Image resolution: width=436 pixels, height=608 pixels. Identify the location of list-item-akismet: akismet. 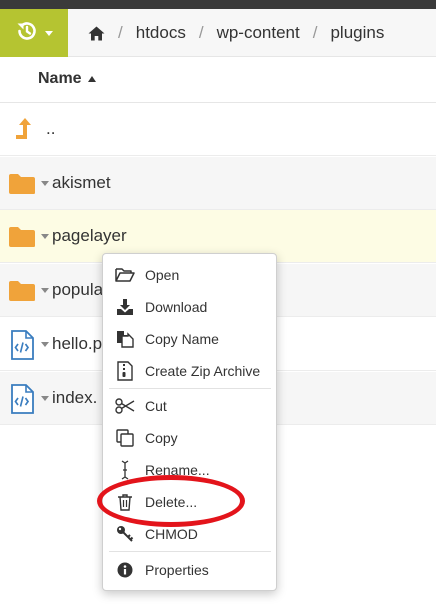
(218, 183).